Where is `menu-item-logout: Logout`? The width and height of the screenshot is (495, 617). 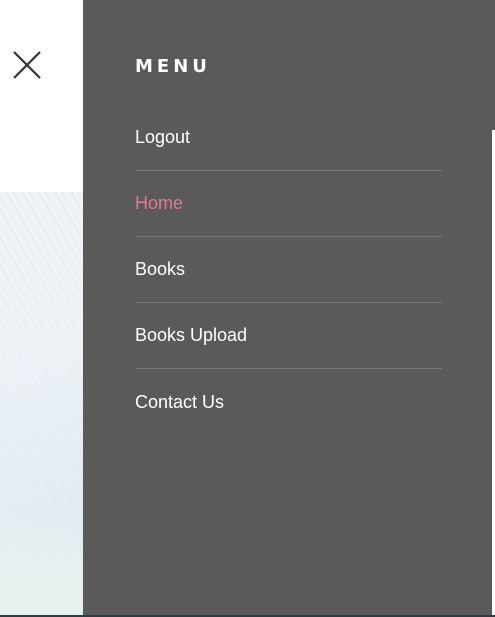 menu-item-logout: Logout is located at coordinates (288, 138).